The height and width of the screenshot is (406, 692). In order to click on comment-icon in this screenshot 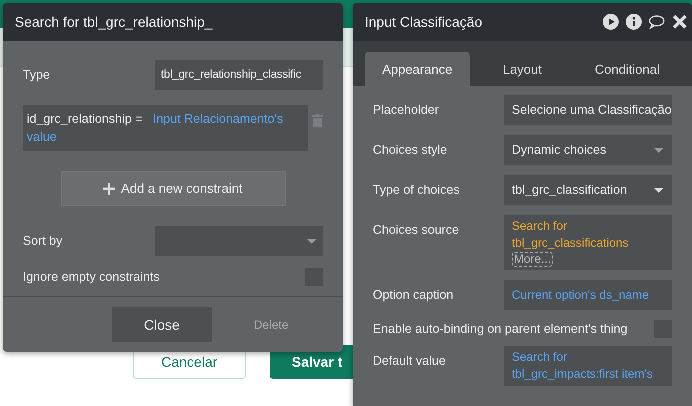, I will do `click(657, 22)`.